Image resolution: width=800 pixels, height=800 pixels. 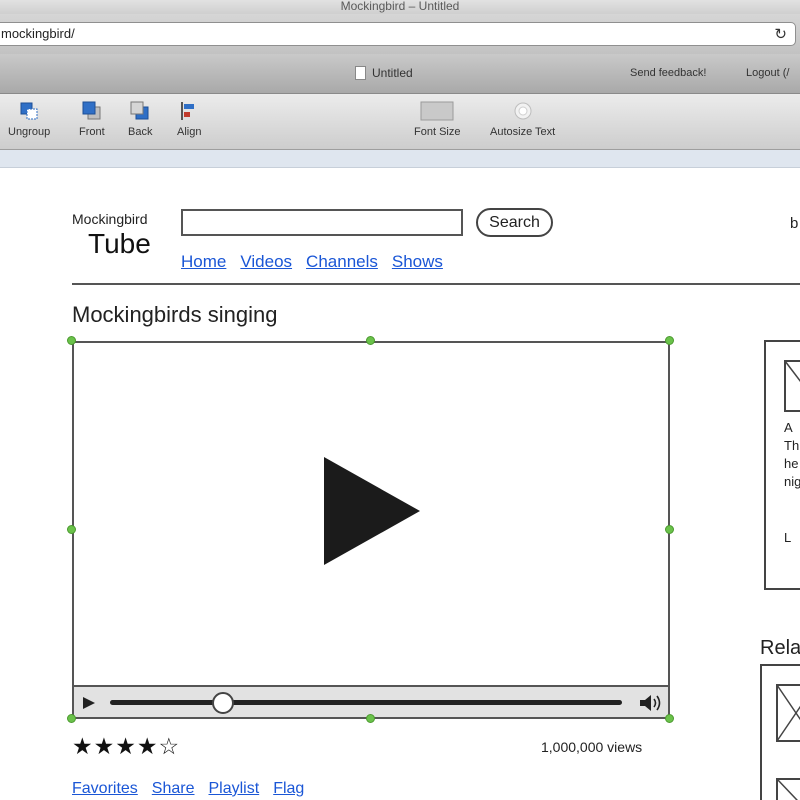 I want to click on document-title: Untitled, so click(x=392, y=73).